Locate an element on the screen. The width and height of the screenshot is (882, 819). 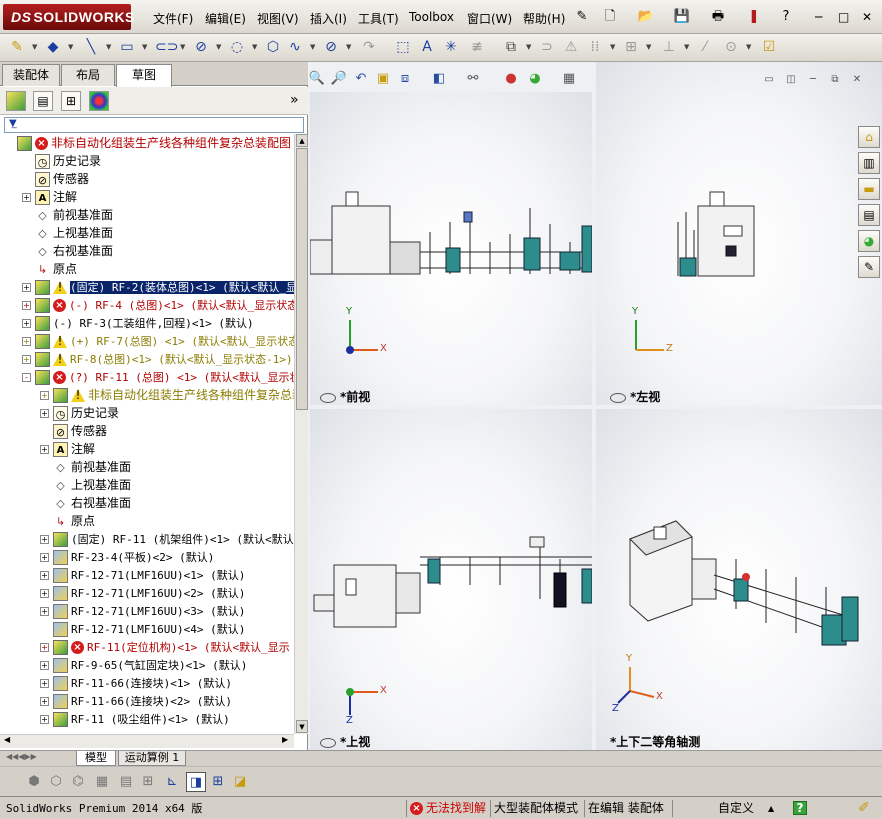
scrollbar-thumb is located at coordinates (302, 279).